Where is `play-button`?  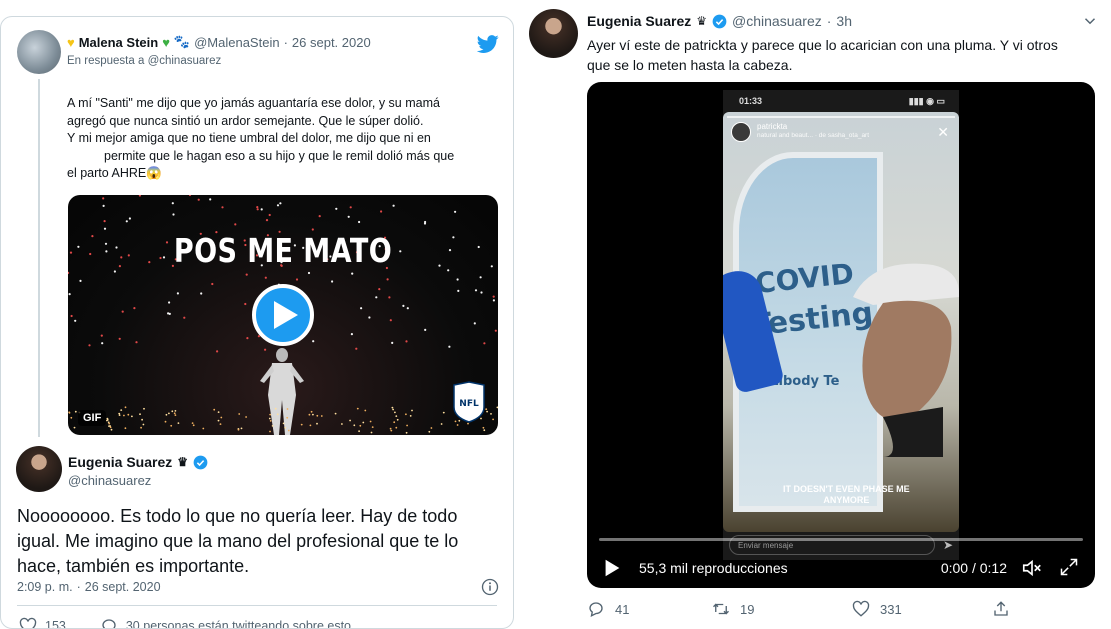 play-button is located at coordinates (283, 315).